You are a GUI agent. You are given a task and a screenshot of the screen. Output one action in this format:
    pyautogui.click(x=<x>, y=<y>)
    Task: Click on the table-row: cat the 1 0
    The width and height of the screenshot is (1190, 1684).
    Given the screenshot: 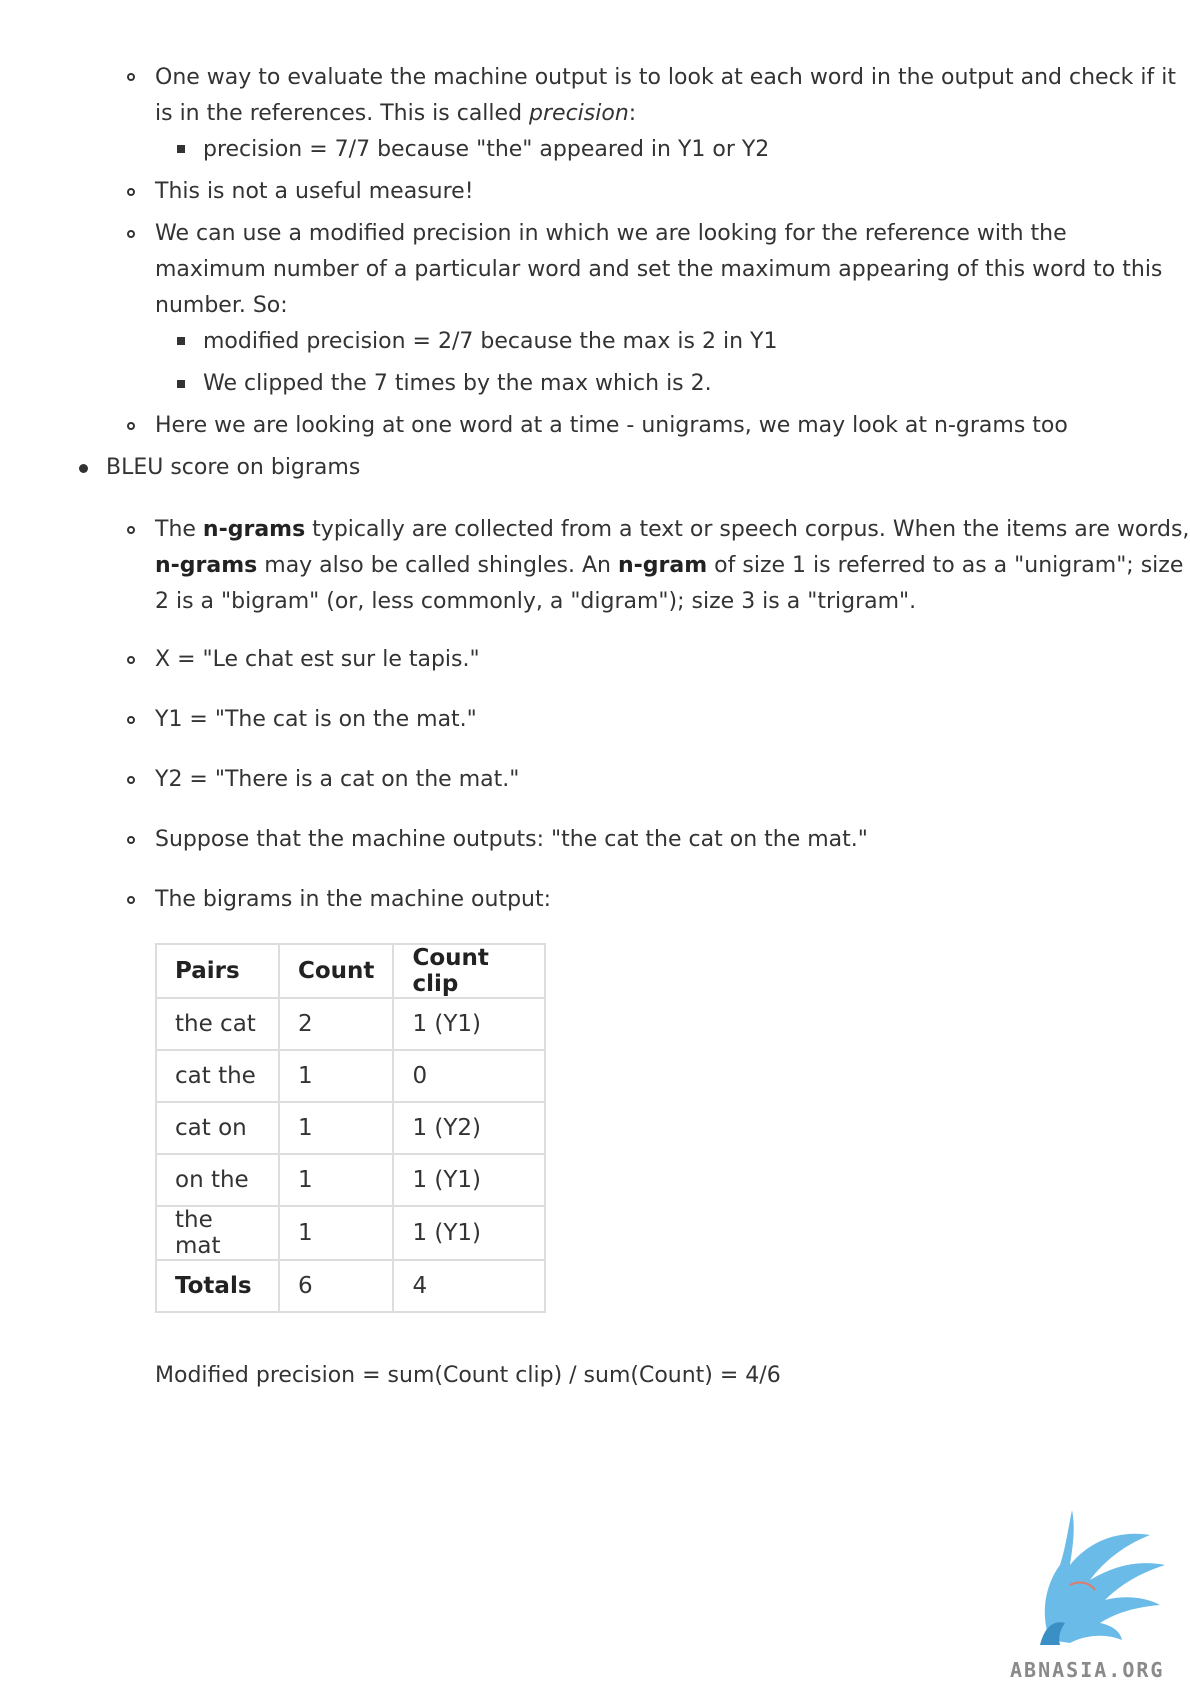 What is the action you would take?
    pyautogui.click(x=351, y=1076)
    